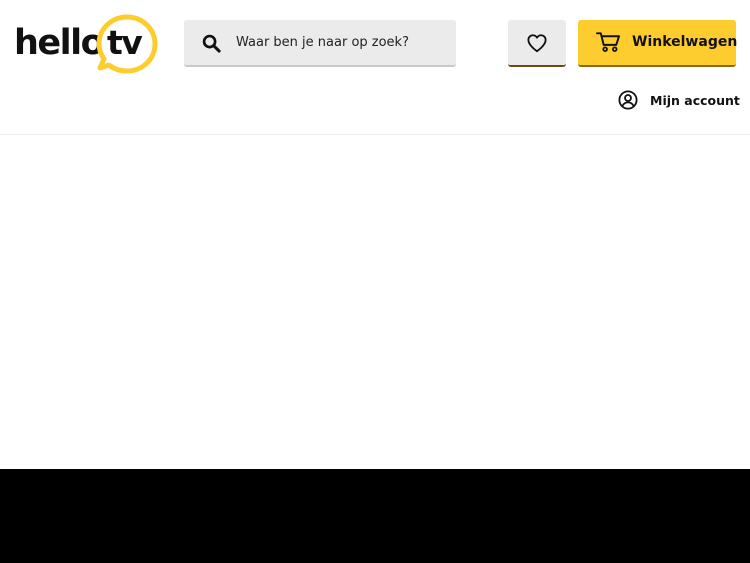  I want to click on site-logo: hello tv, so click(86, 44).